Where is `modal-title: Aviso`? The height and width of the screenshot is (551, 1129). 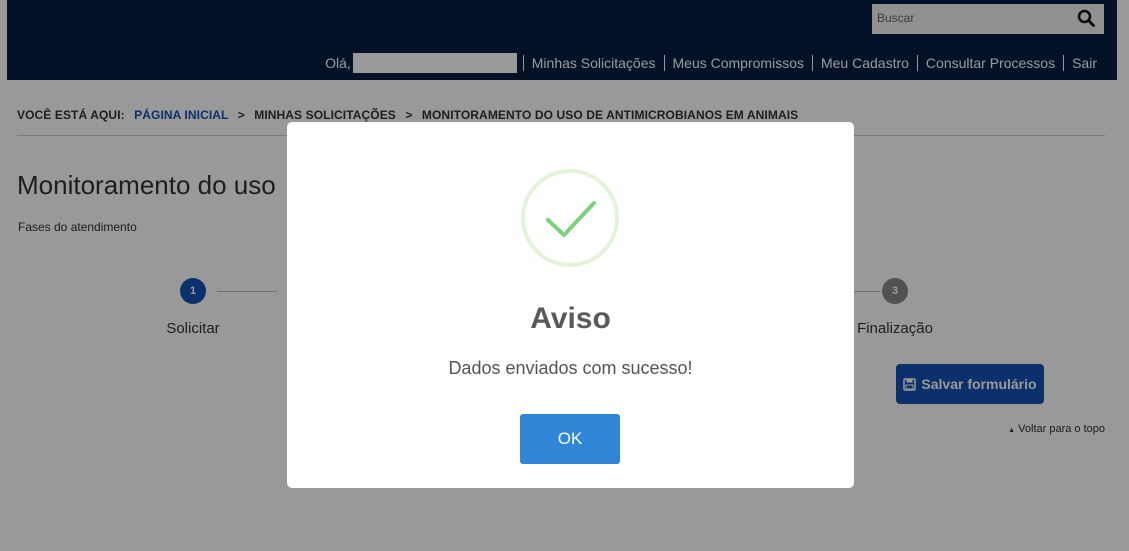 modal-title: Aviso is located at coordinates (570, 318).